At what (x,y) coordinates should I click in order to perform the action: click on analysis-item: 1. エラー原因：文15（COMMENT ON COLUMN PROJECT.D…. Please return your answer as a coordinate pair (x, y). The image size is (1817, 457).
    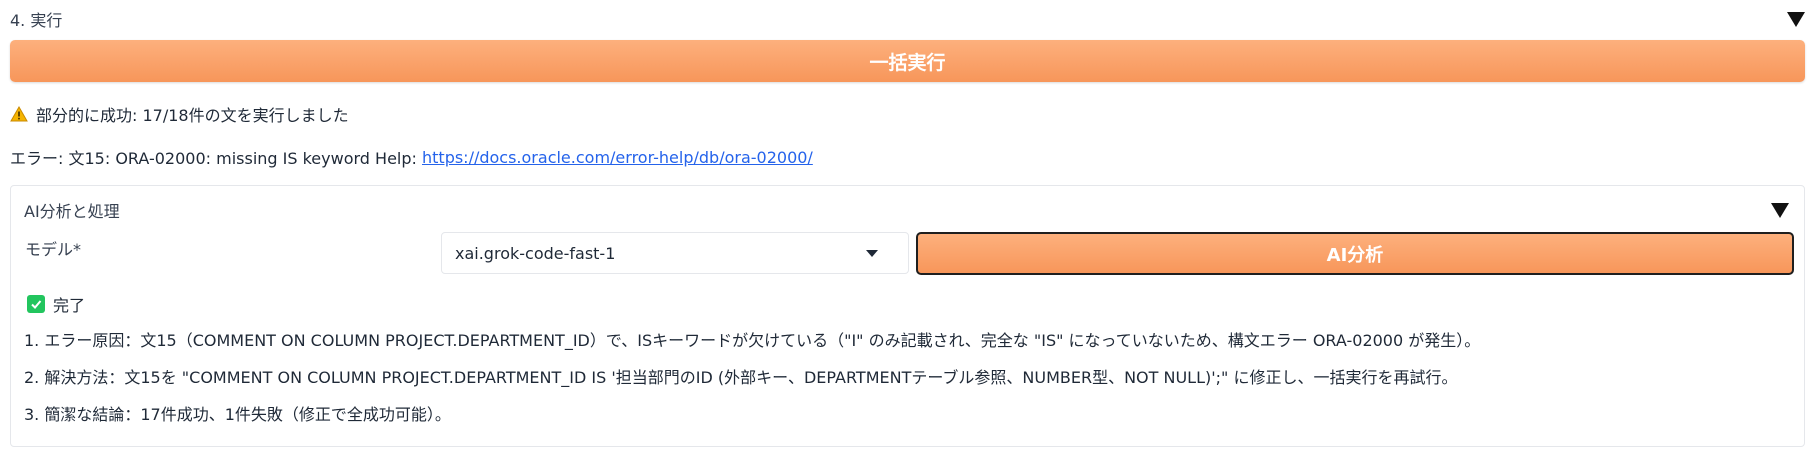
    Looking at the image, I should click on (752, 340).